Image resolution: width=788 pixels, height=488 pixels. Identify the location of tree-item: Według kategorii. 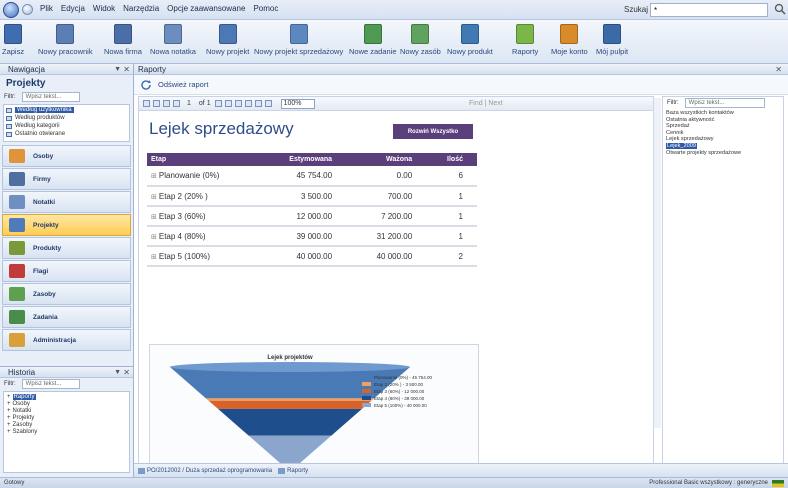
(66, 126).